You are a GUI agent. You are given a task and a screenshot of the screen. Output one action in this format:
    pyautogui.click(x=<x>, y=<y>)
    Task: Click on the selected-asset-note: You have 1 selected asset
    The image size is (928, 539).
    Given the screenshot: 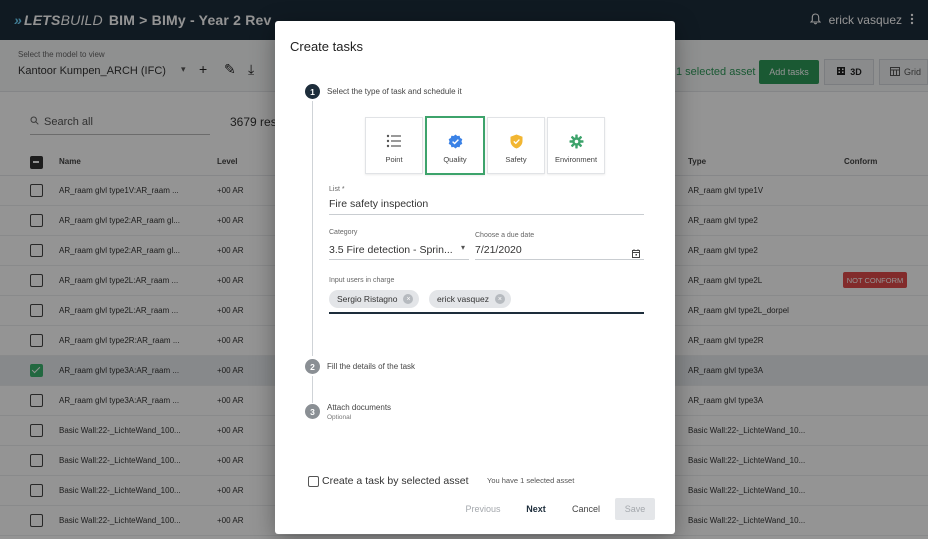 What is the action you would take?
    pyautogui.click(x=531, y=480)
    